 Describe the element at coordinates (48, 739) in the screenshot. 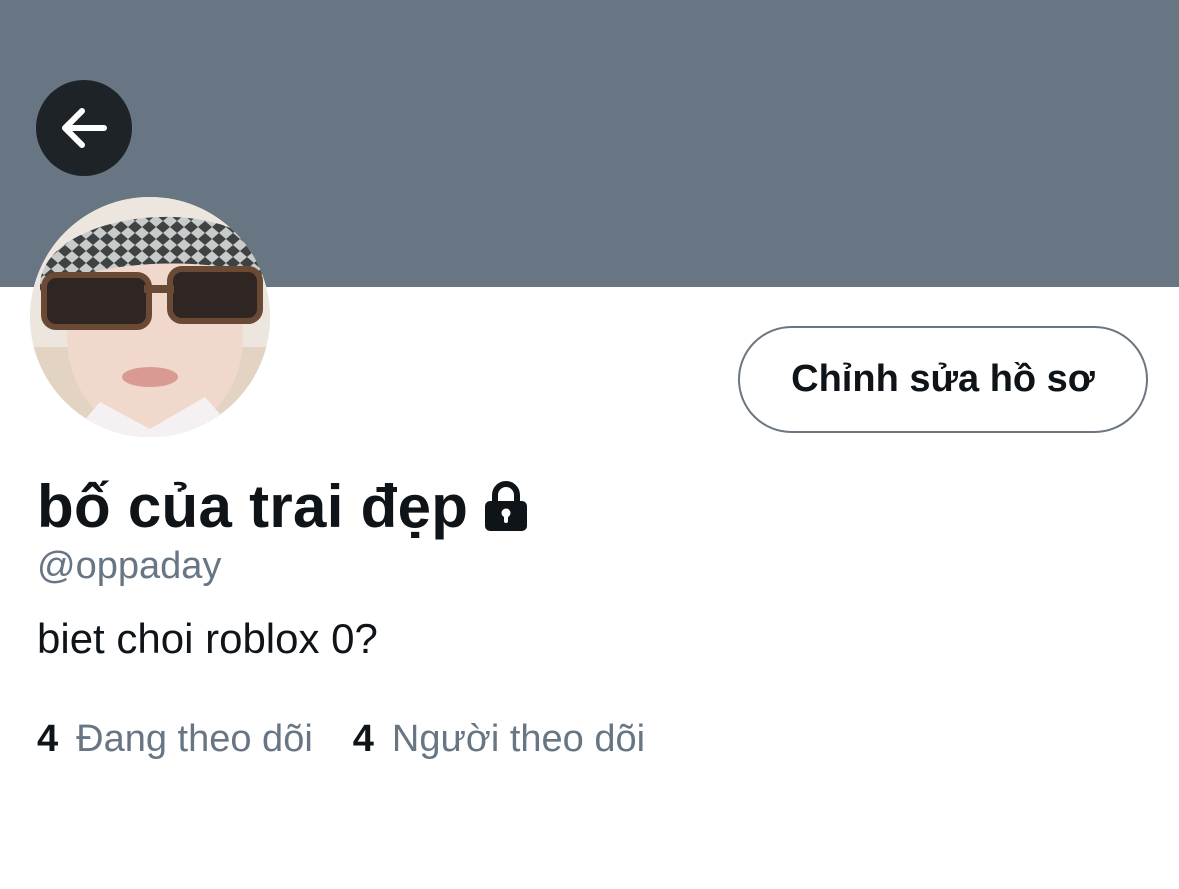

I see `following-count: 4` at that location.